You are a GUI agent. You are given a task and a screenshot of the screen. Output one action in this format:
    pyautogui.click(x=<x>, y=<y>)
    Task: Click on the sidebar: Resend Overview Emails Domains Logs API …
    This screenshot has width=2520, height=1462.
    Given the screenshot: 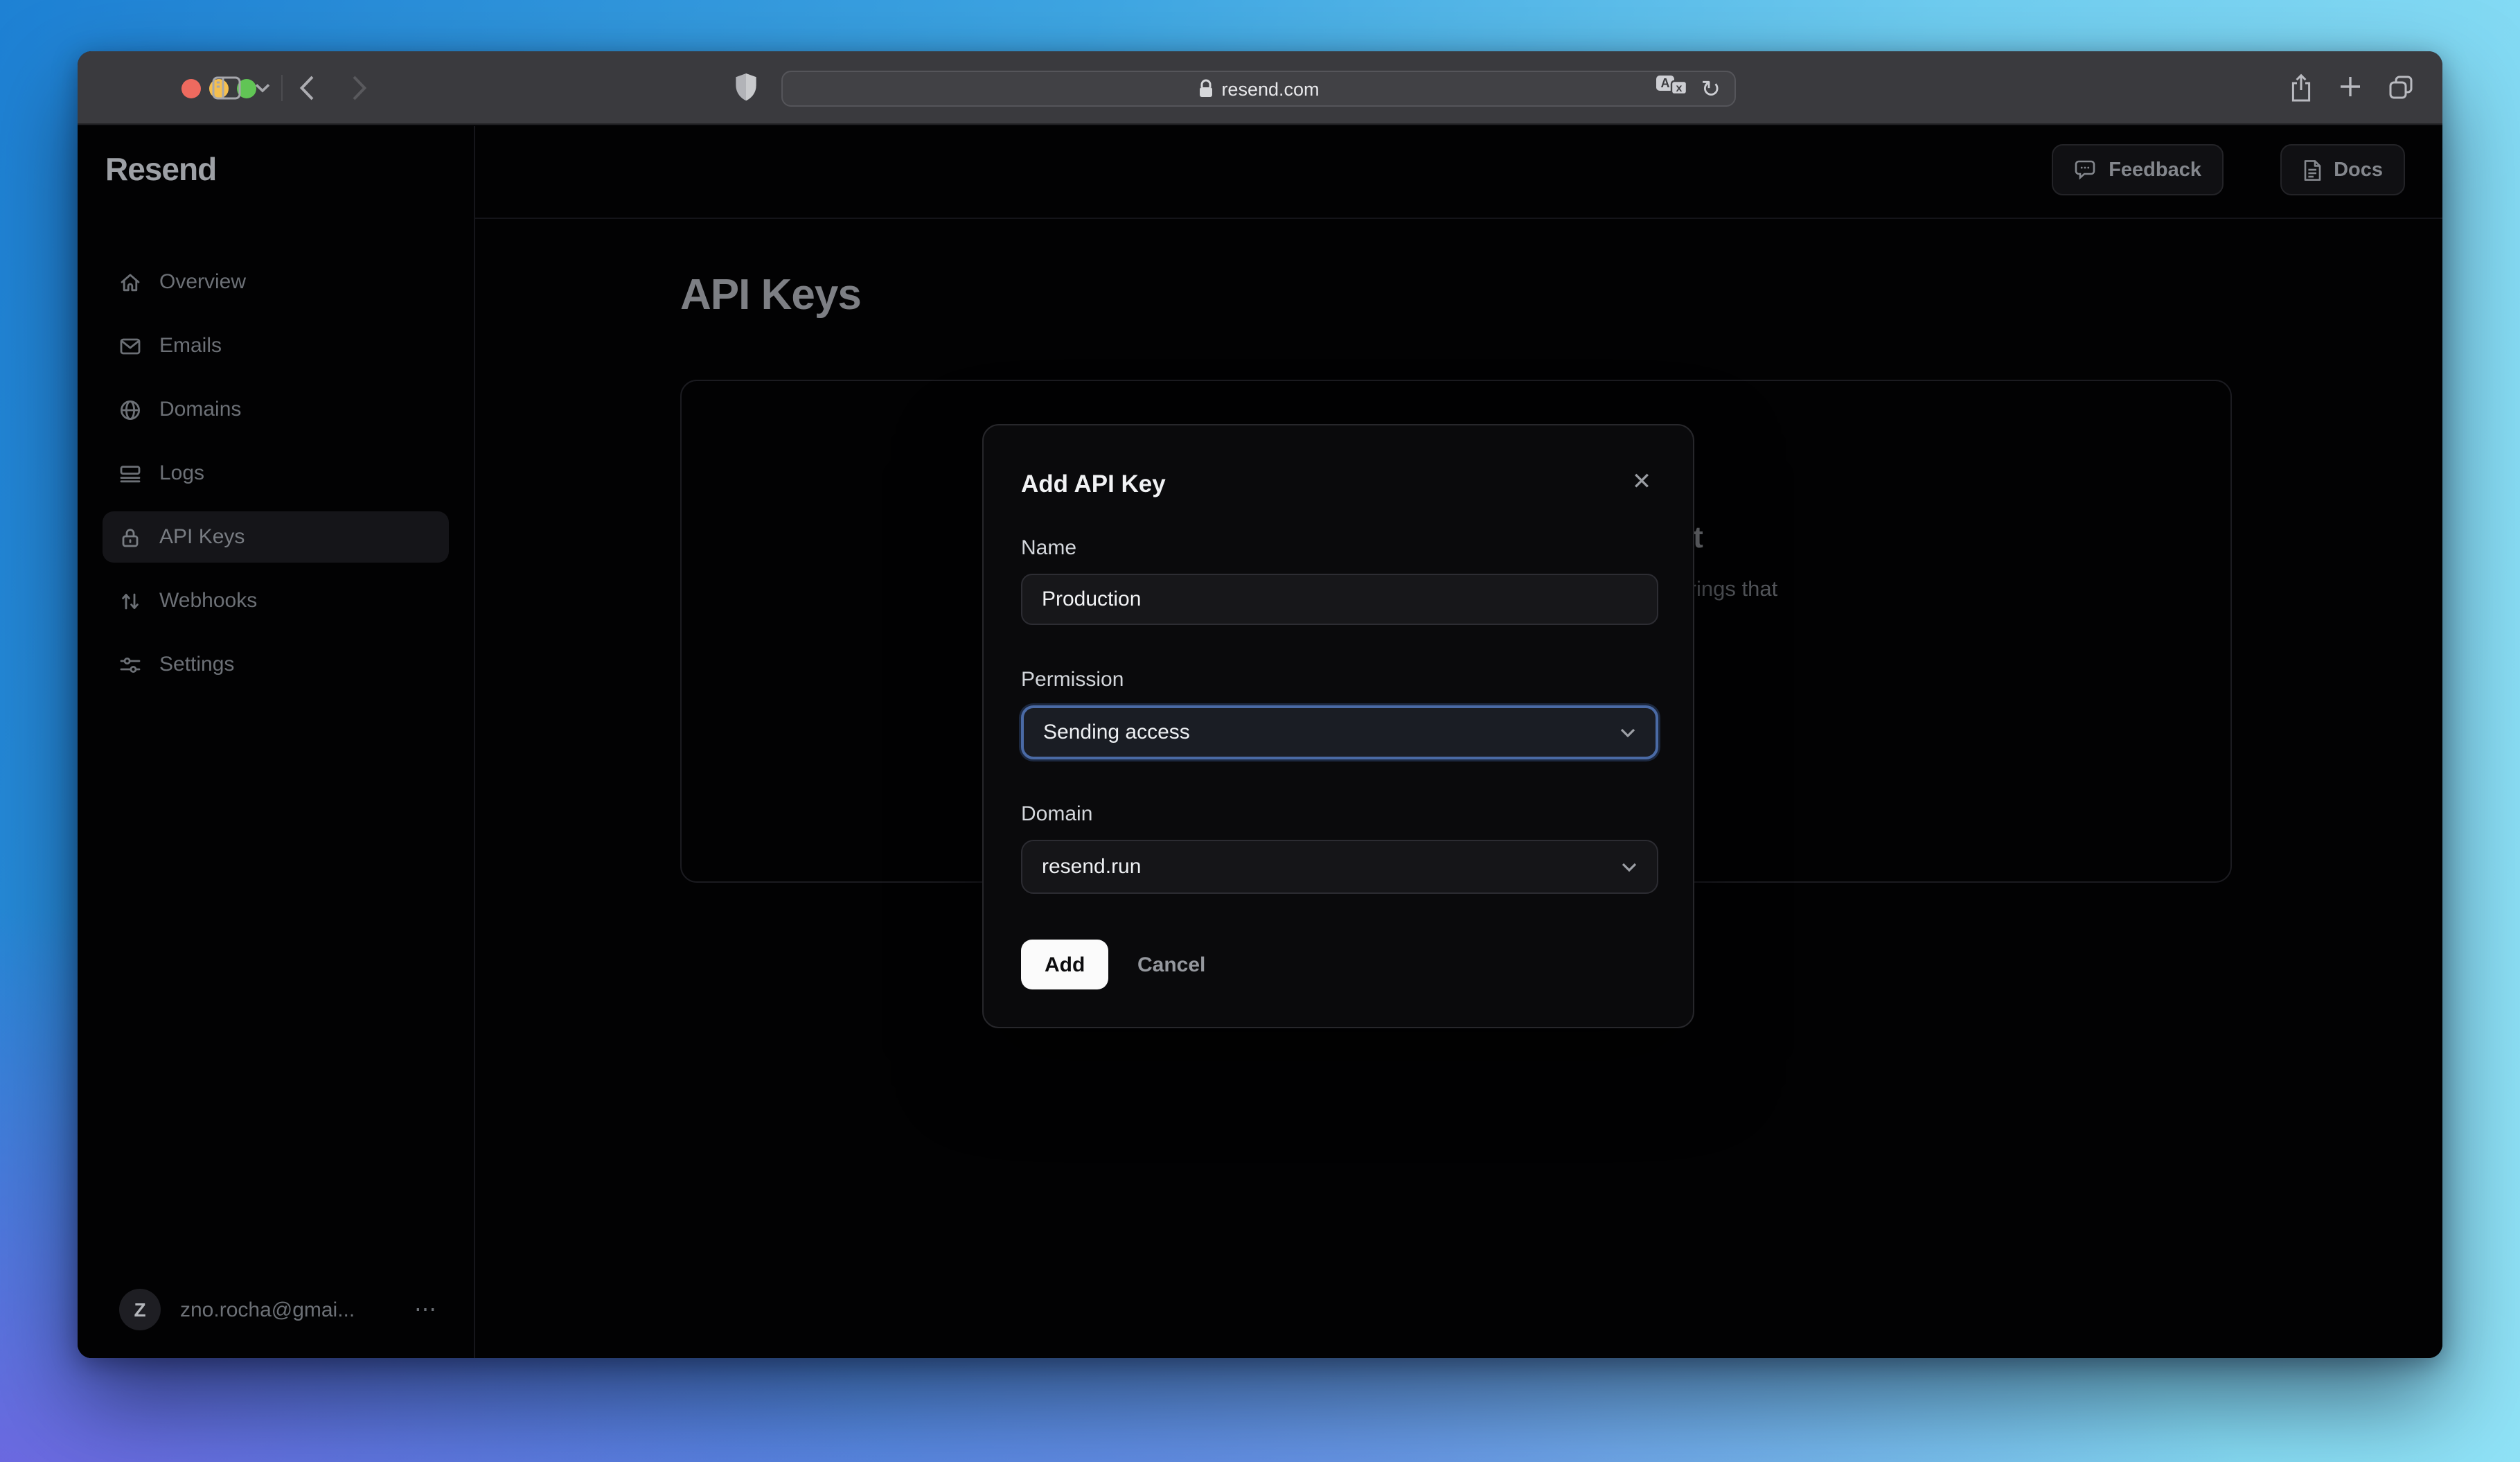 What is the action you would take?
    pyautogui.click(x=276, y=742)
    